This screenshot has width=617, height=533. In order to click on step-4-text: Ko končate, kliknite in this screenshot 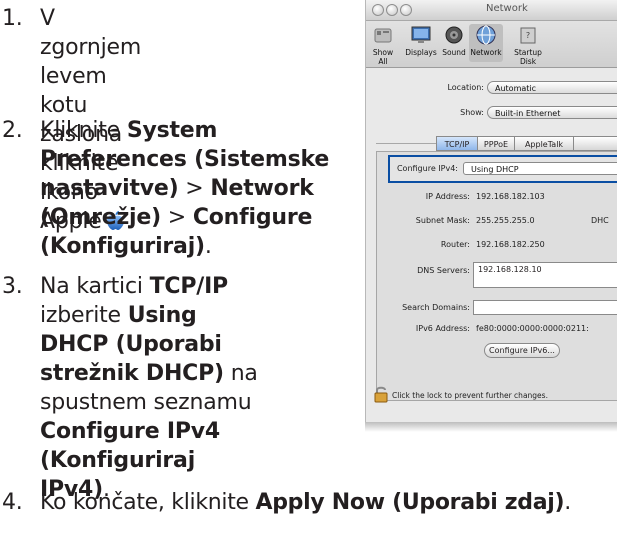, I will do `click(144, 502)`.